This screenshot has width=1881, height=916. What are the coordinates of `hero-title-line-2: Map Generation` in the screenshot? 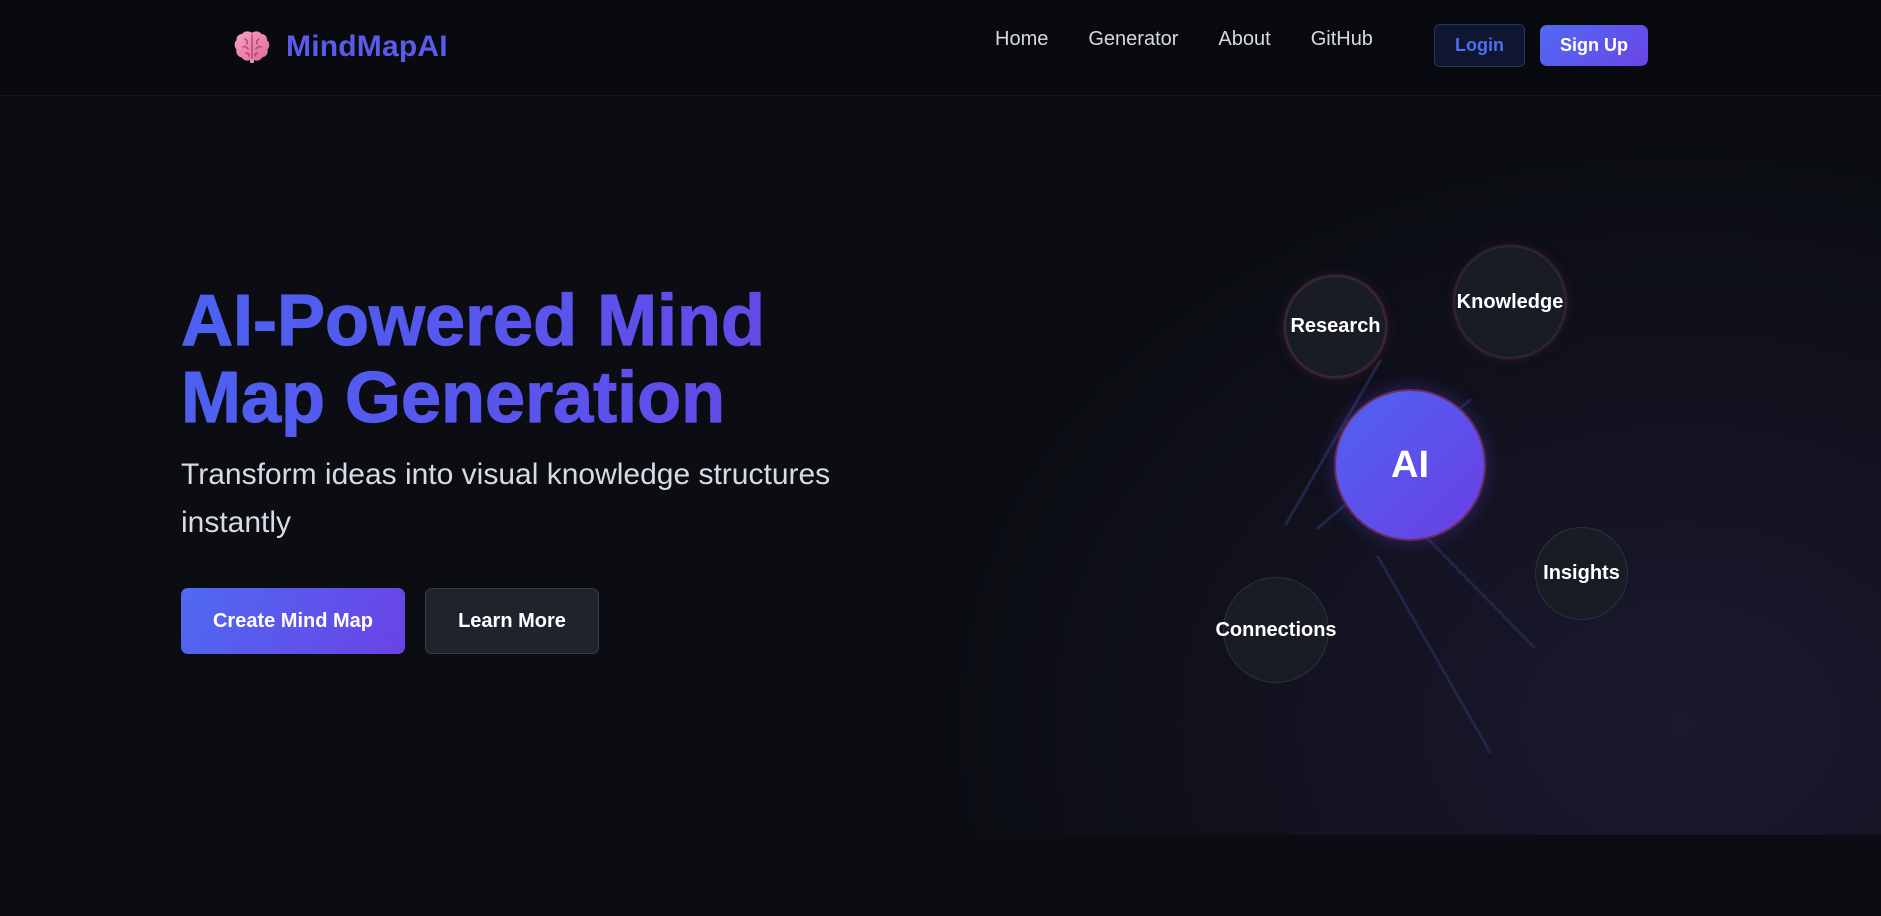 It's located at (453, 398).